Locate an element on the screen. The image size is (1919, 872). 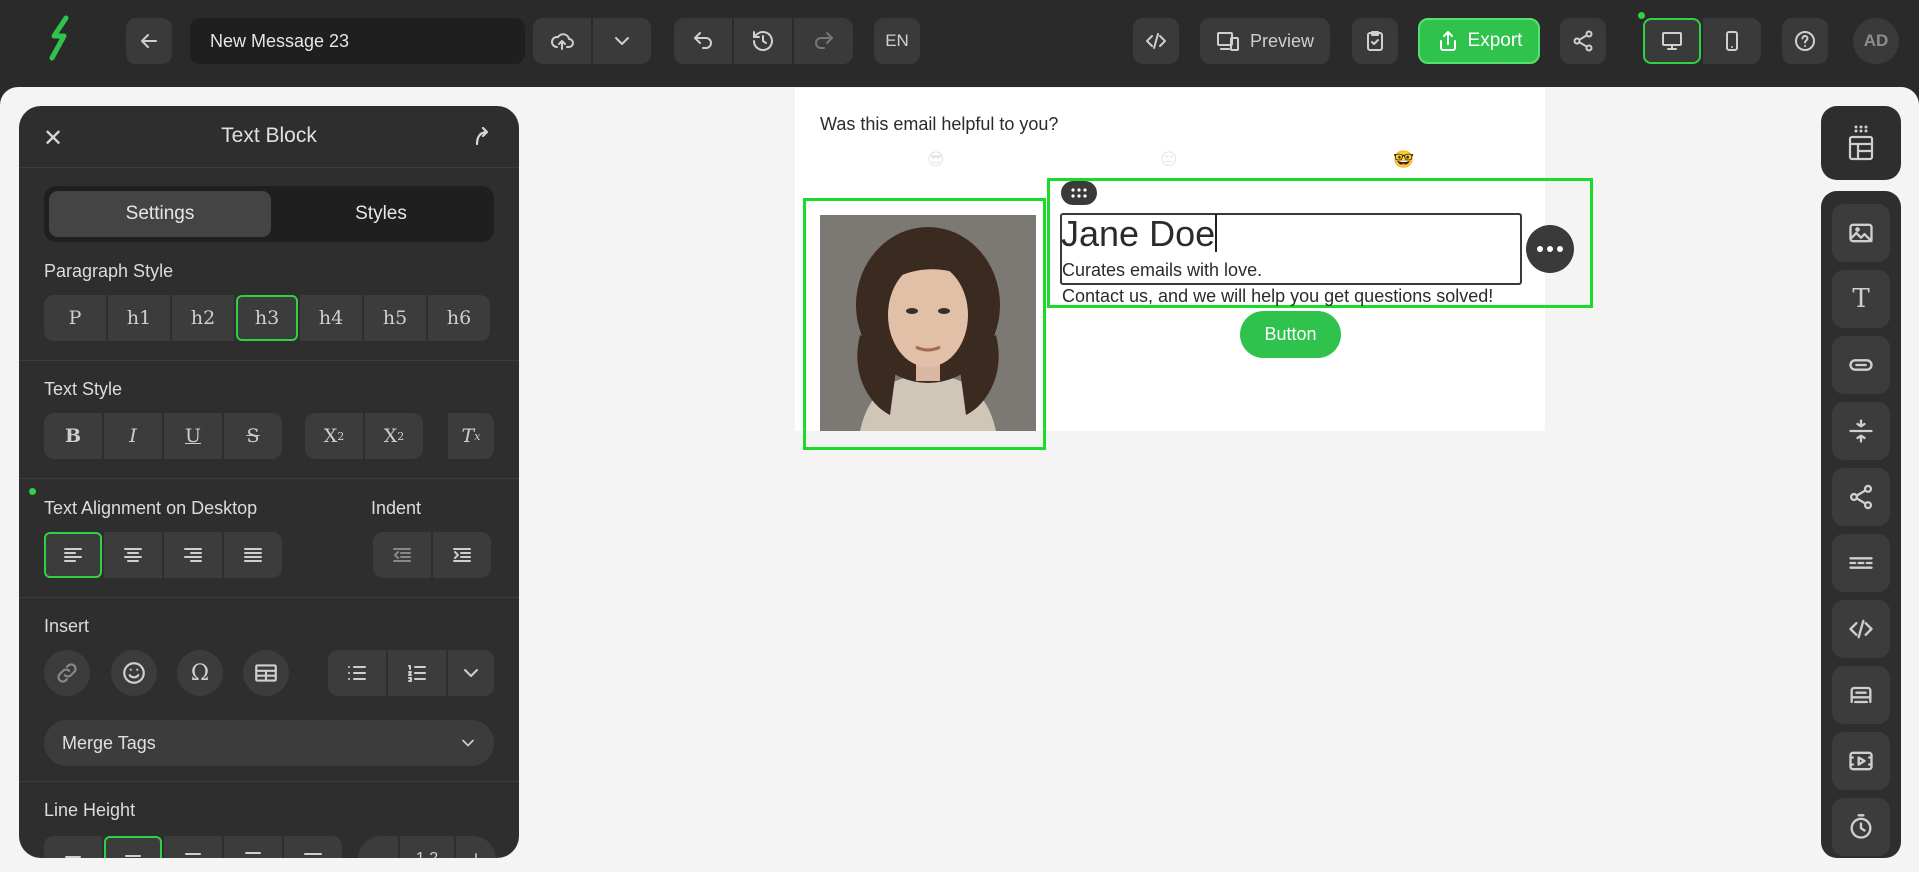
button-block-button is located at coordinates (1861, 365).